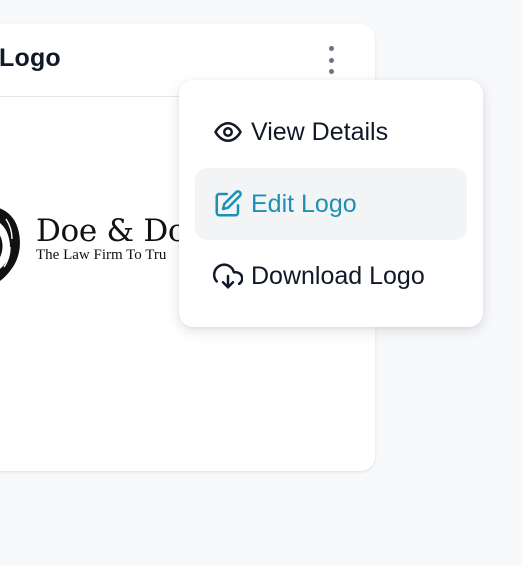 This screenshot has width=522, height=566. I want to click on eye-icon, so click(228, 132).